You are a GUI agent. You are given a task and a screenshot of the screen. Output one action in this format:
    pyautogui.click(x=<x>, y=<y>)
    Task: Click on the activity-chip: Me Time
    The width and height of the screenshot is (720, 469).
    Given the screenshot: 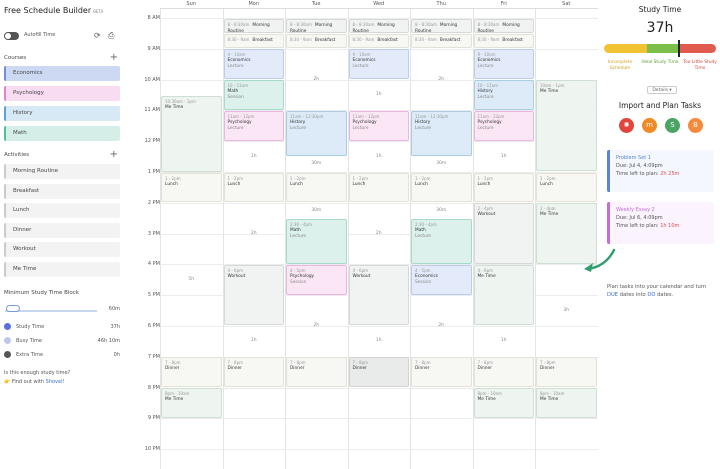 What is the action you would take?
    pyautogui.click(x=62, y=269)
    